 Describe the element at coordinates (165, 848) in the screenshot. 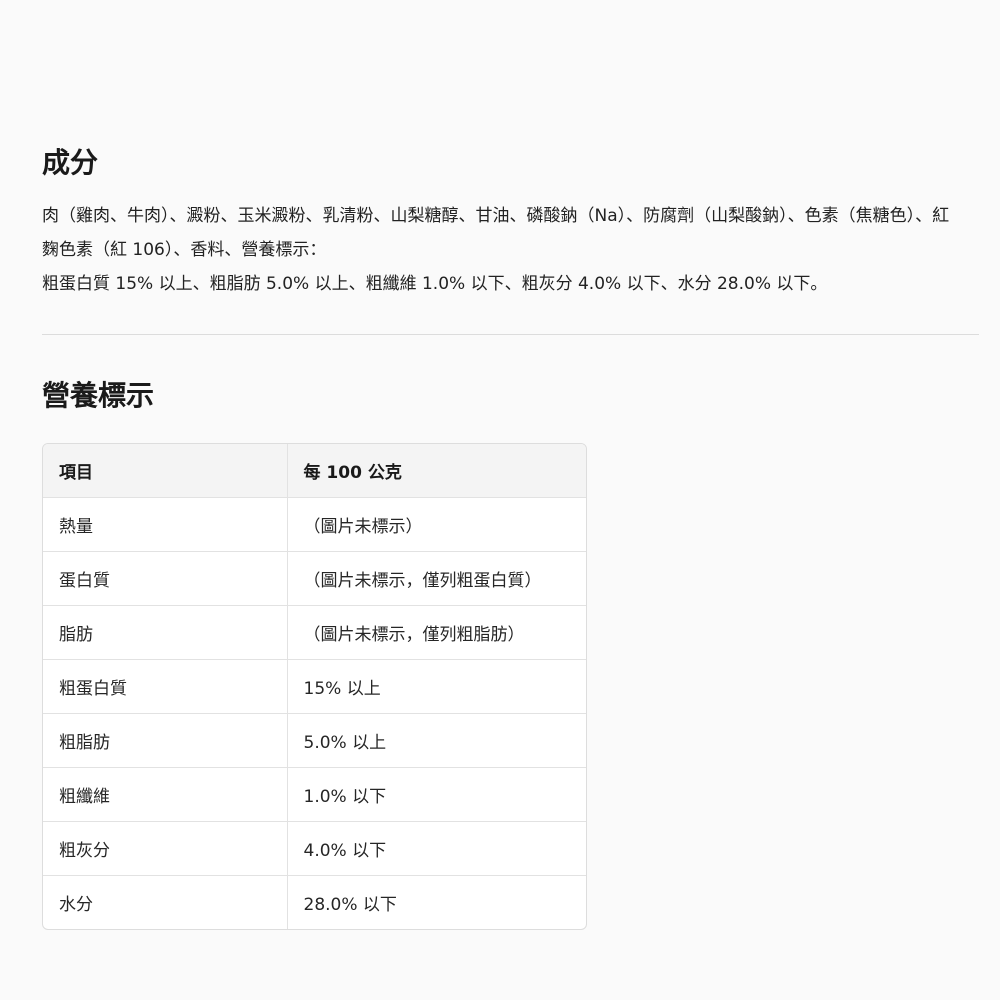

I see `row-item: 粗灰分` at that location.